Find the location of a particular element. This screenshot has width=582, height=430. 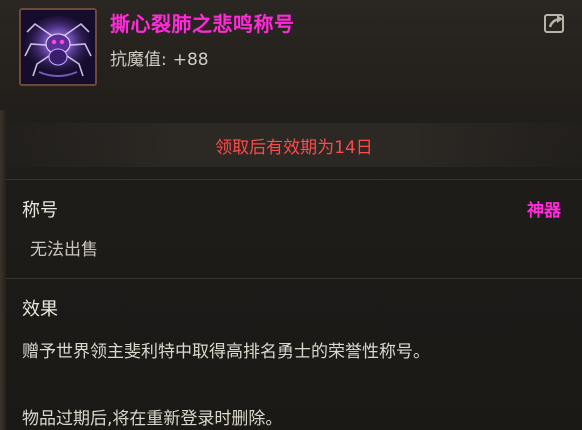

effect-heading: 效果 is located at coordinates (40, 309).